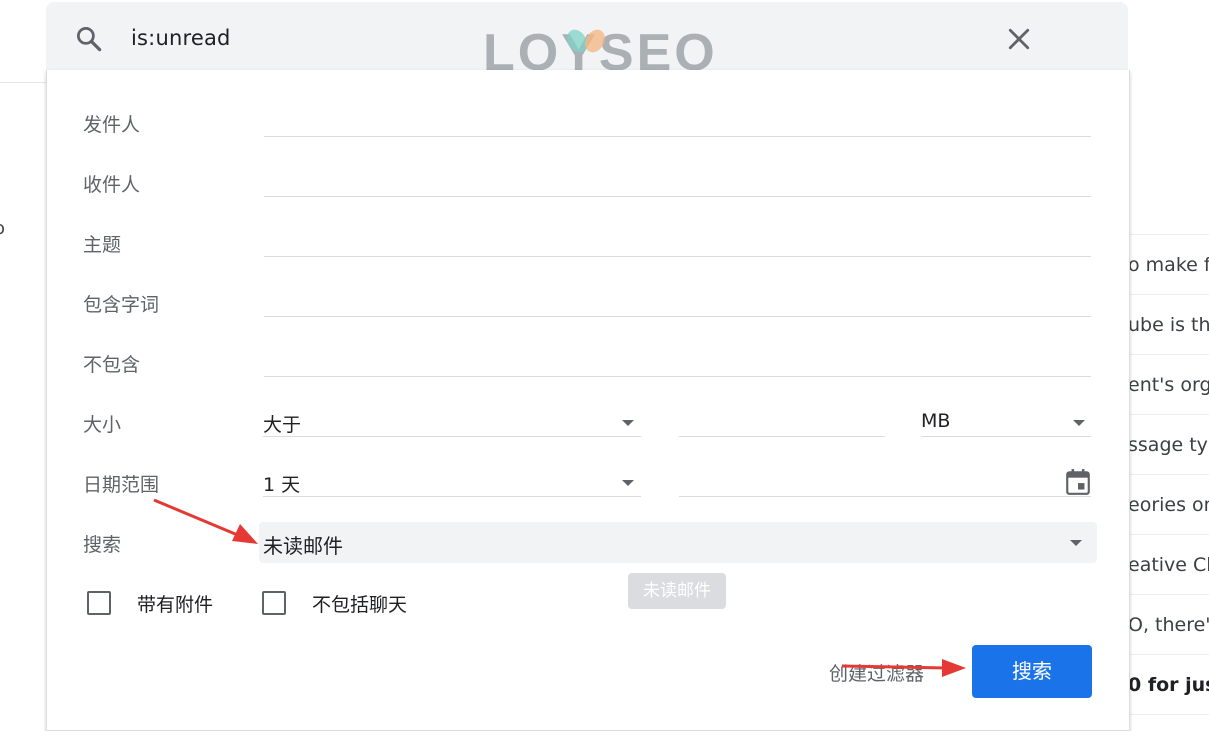 The image size is (1209, 731). I want to click on email-snippet: ent's org, so click(1168, 385).